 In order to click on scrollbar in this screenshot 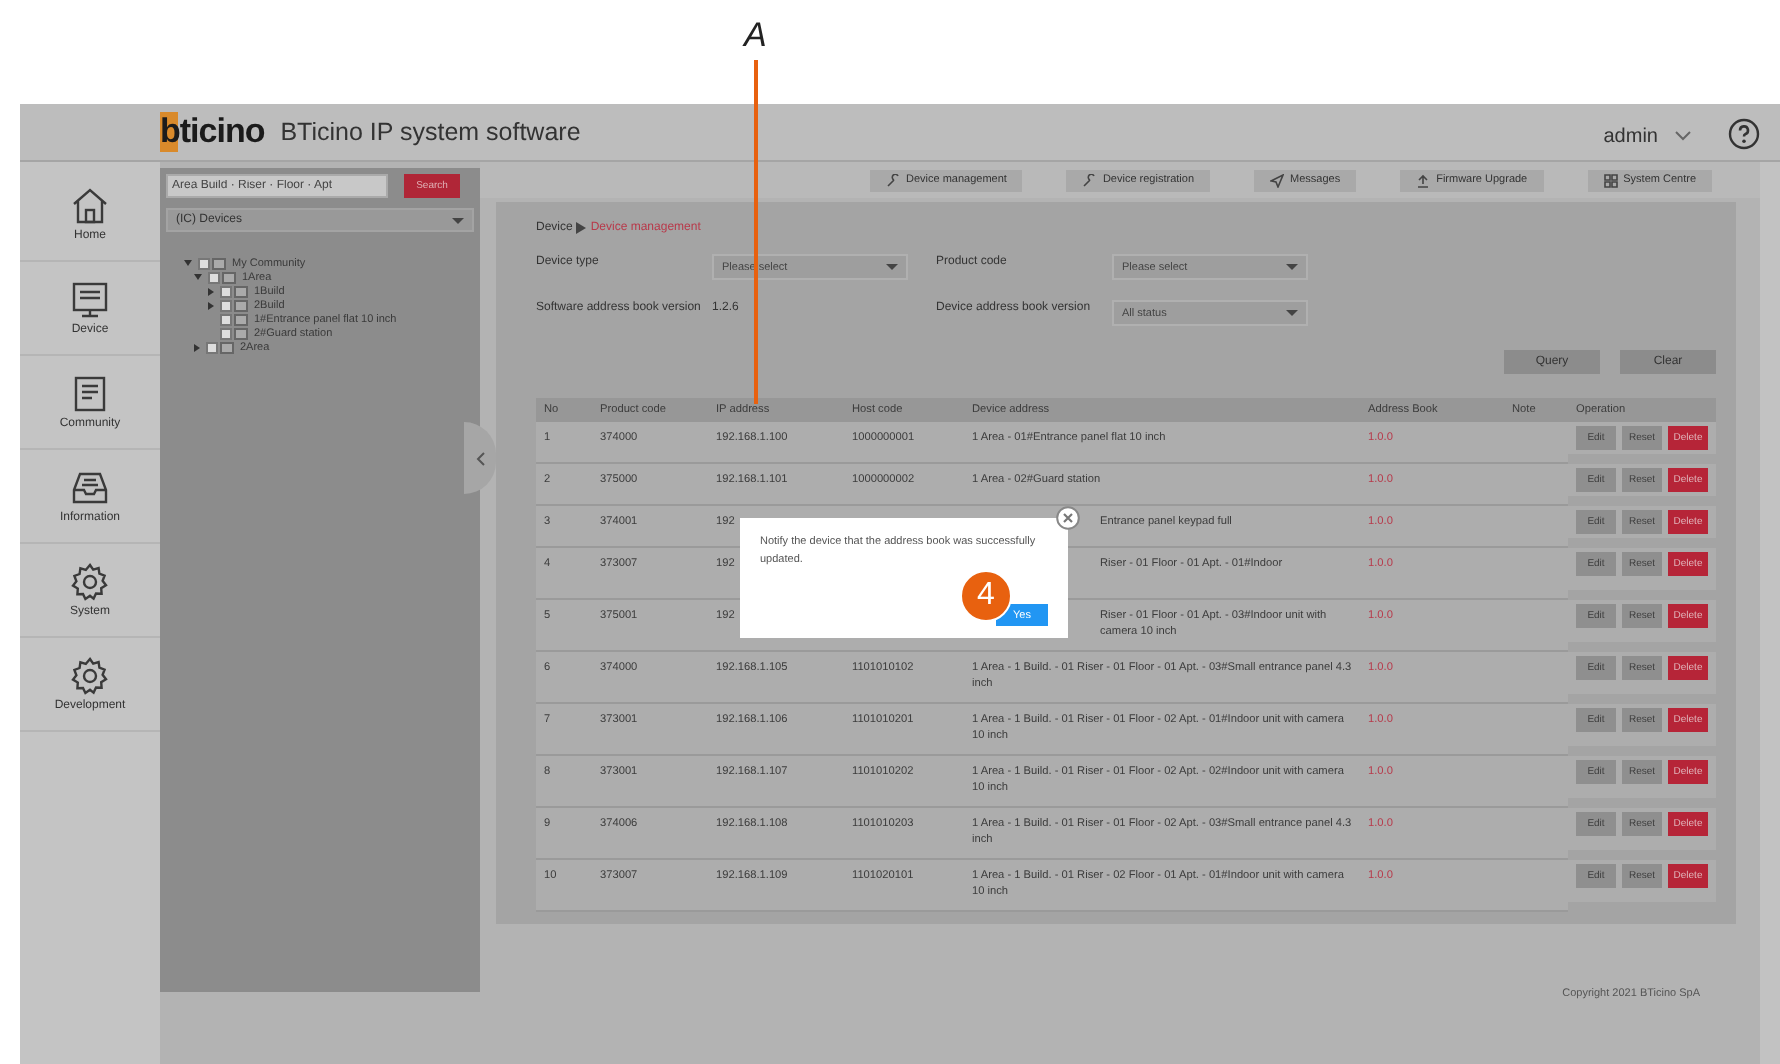, I will do `click(1770, 613)`.